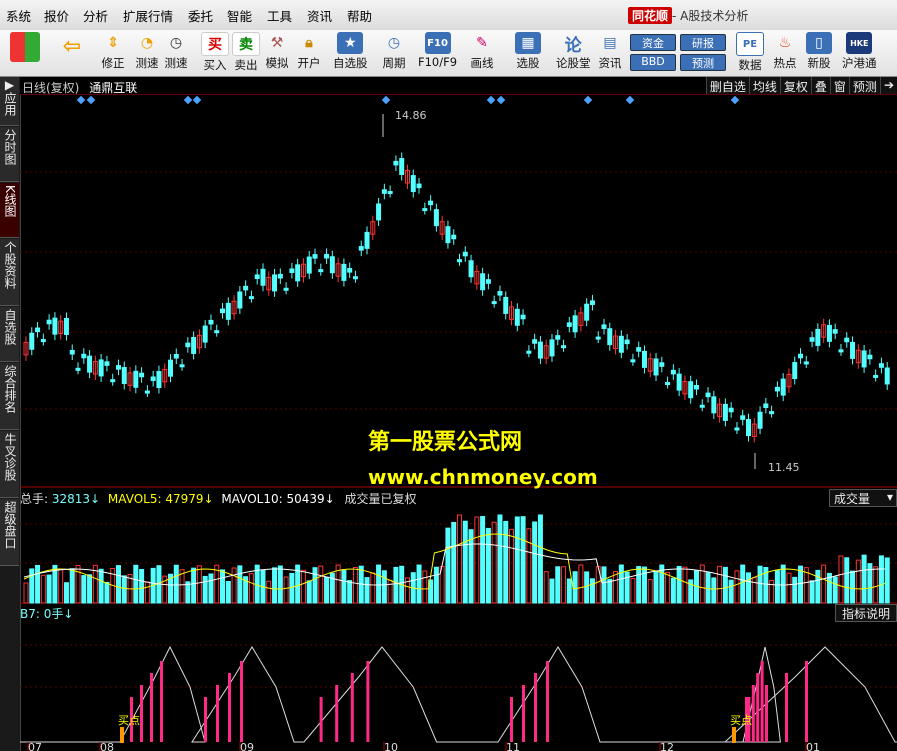 The image size is (897, 751). I want to click on fix-button: ⇕ 修正, so click(113, 51).